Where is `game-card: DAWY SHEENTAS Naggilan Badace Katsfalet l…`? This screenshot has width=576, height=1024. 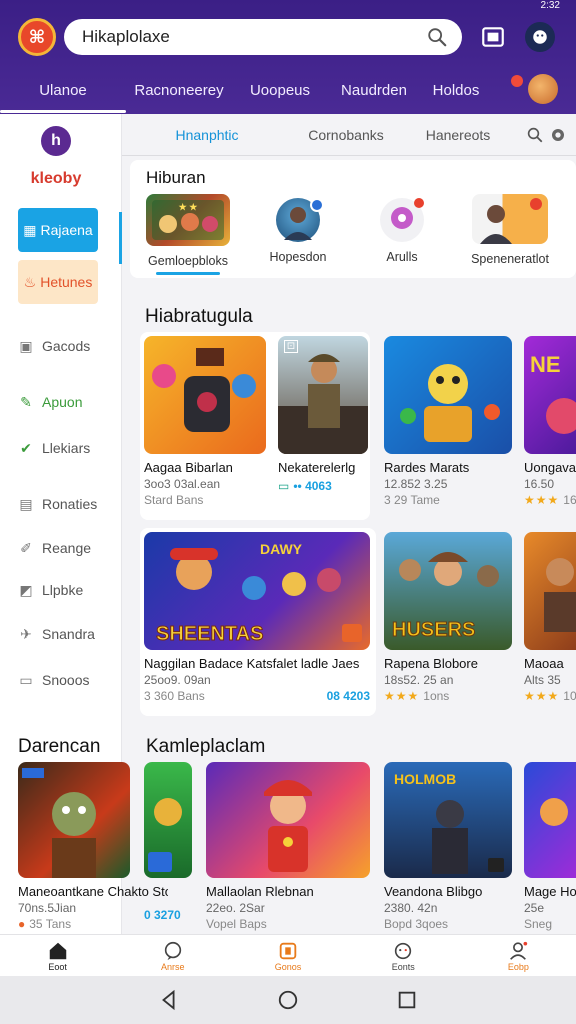 game-card: DAWY SHEENTAS Naggilan Badace Katsfalet l… is located at coordinates (258, 622).